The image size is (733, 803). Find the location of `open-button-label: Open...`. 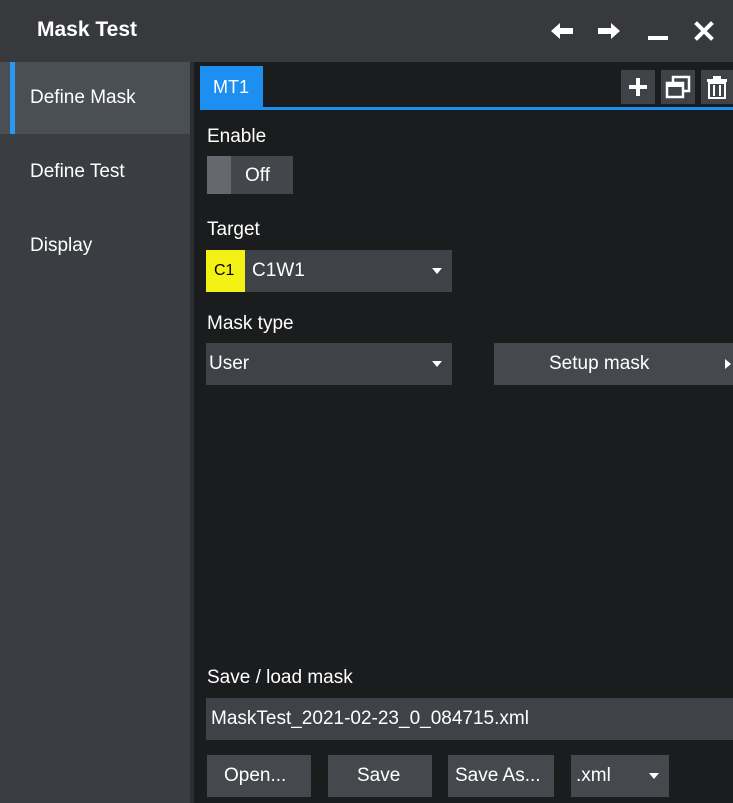

open-button-label: Open... is located at coordinates (255, 775).